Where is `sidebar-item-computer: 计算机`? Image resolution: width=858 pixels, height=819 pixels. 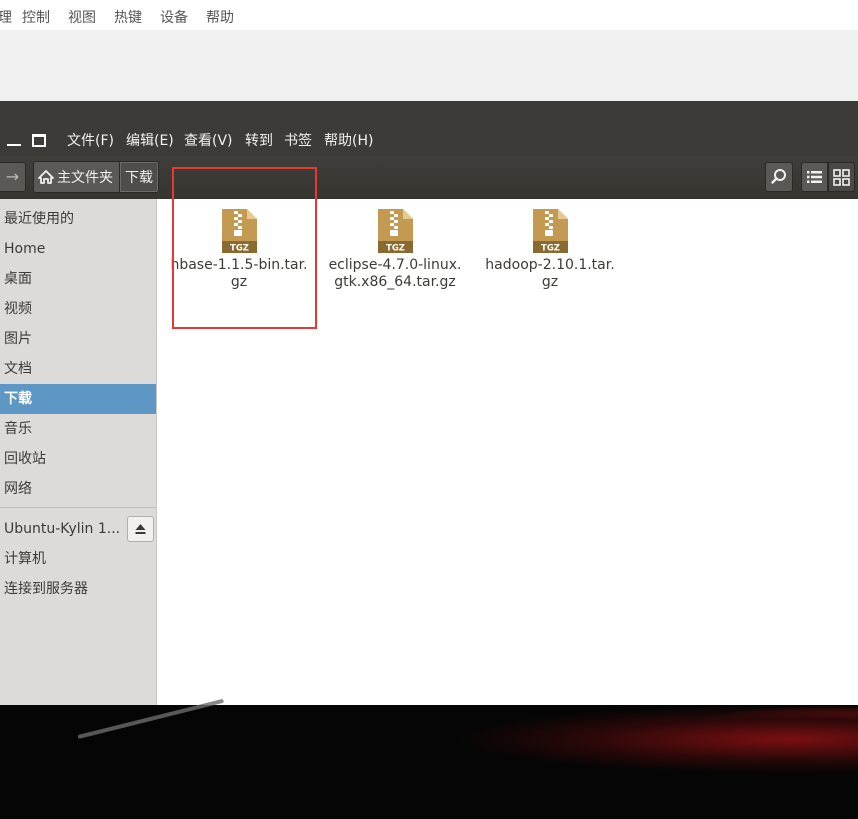 sidebar-item-computer: 计算机 is located at coordinates (78, 559).